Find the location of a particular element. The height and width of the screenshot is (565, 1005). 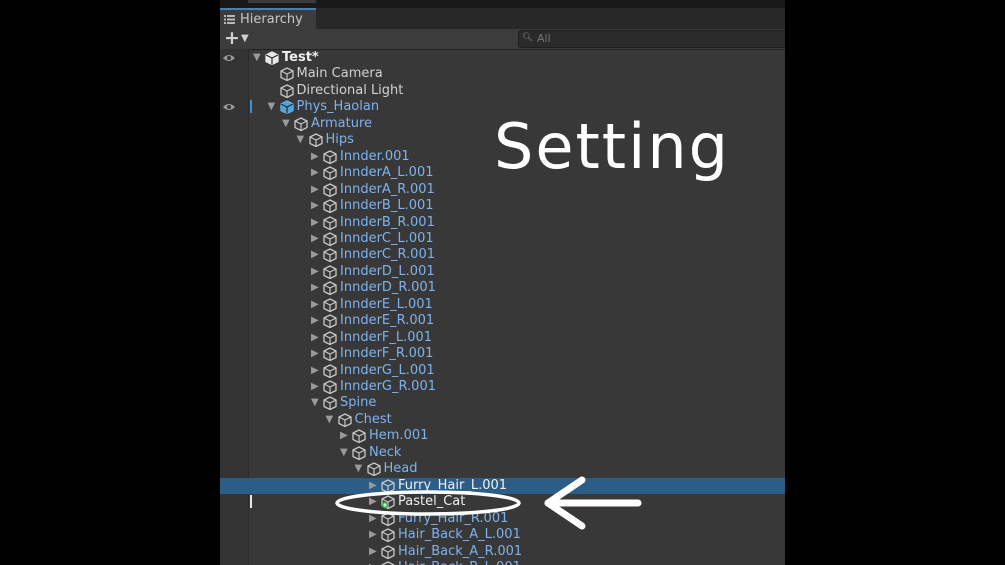

tree-row: ▶ InnderE_L.001 is located at coordinates (502, 305).